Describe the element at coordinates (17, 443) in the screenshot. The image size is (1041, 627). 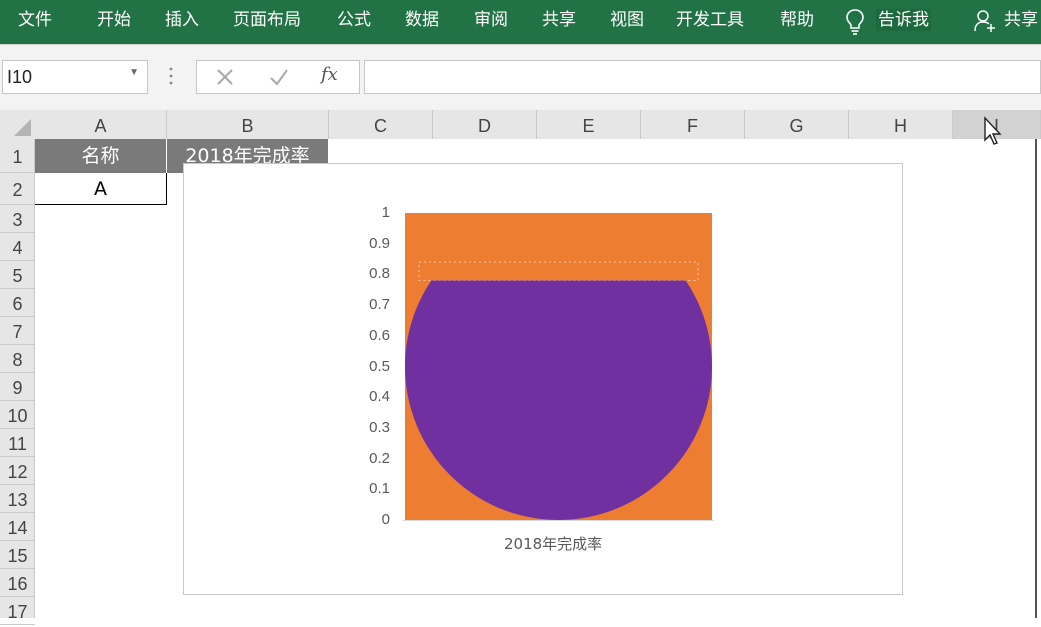
I see `row-header: 11` at that location.